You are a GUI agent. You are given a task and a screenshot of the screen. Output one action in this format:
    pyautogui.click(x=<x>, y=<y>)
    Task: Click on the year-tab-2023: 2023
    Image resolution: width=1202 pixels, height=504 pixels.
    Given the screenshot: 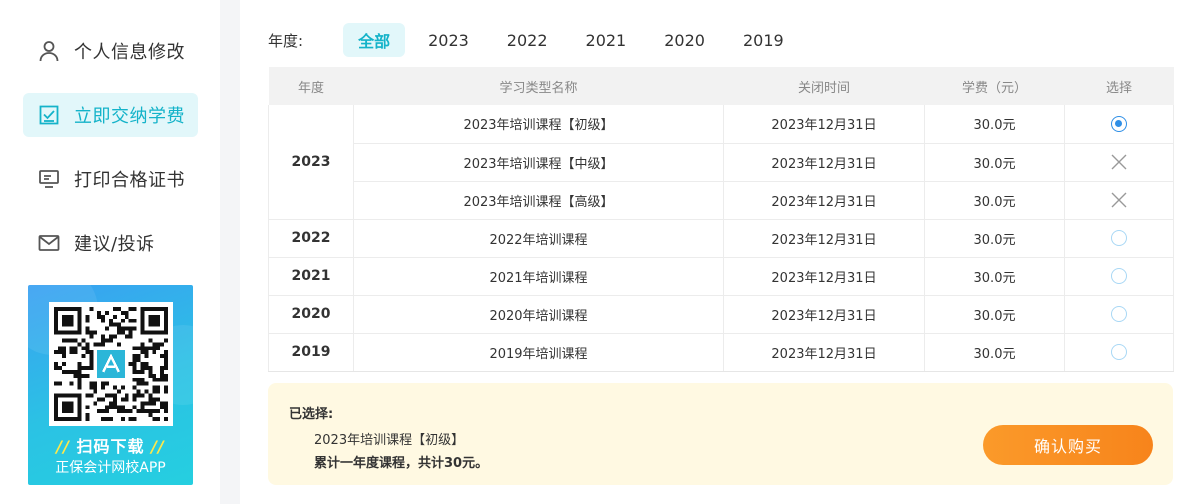 What is the action you would take?
    pyautogui.click(x=448, y=40)
    